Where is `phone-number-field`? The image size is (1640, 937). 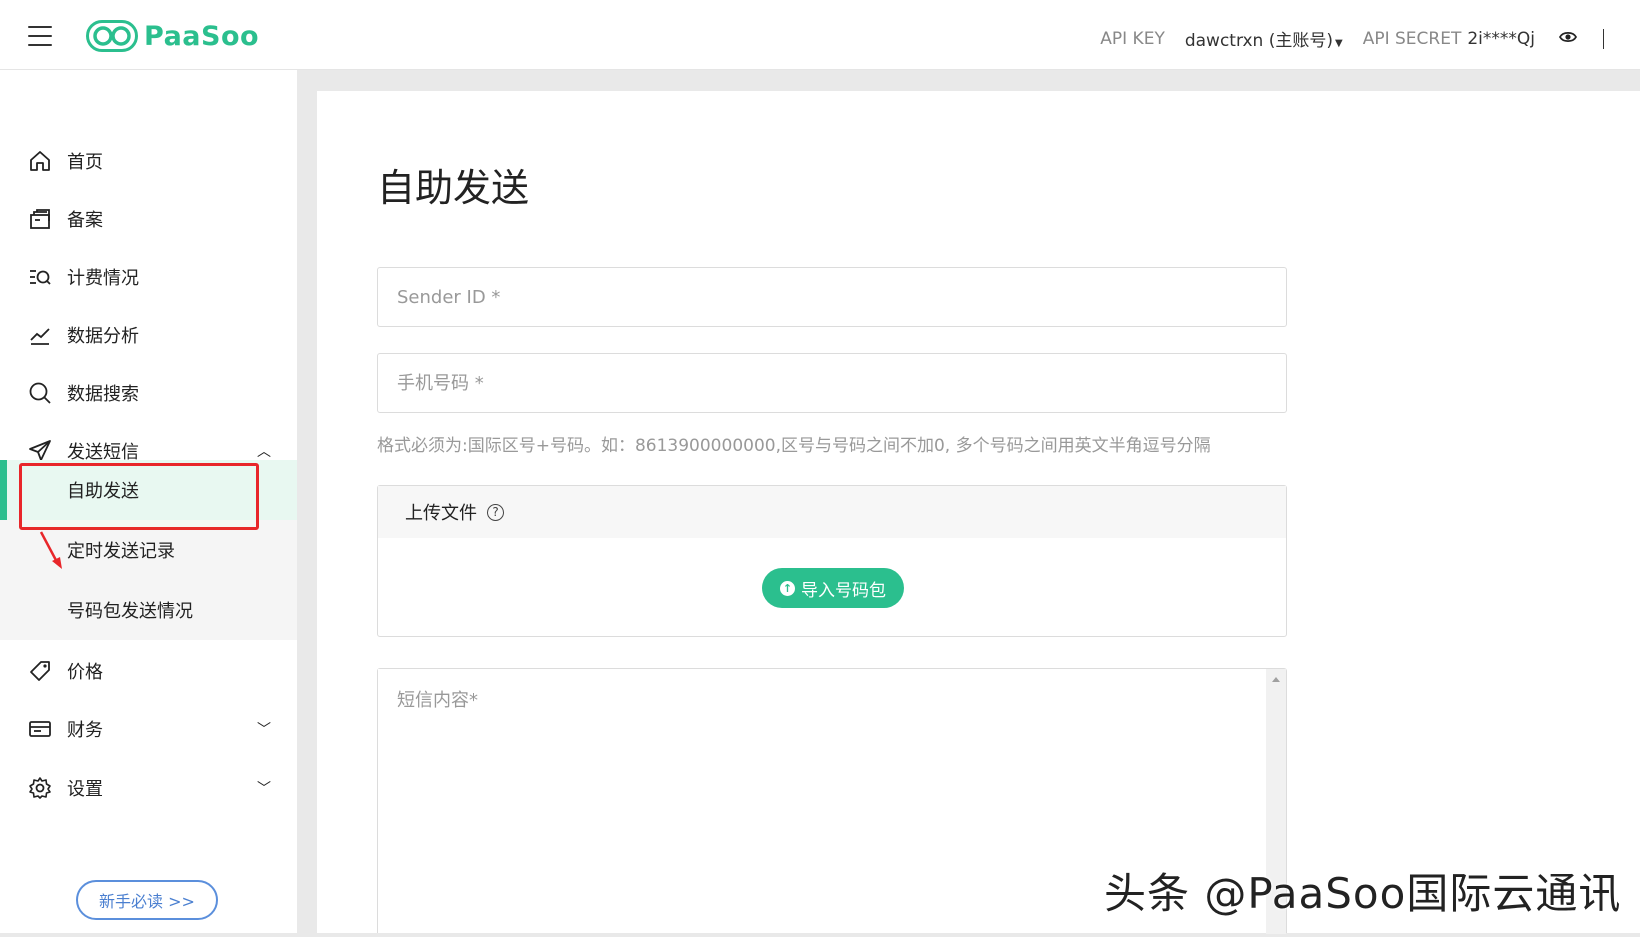
phone-number-field is located at coordinates (832, 383).